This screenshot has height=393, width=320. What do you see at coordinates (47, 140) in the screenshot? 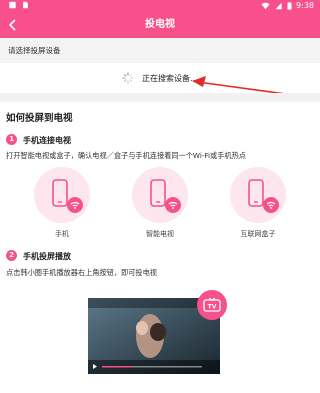
I see `step-1-title: 手机连接电视` at bounding box center [47, 140].